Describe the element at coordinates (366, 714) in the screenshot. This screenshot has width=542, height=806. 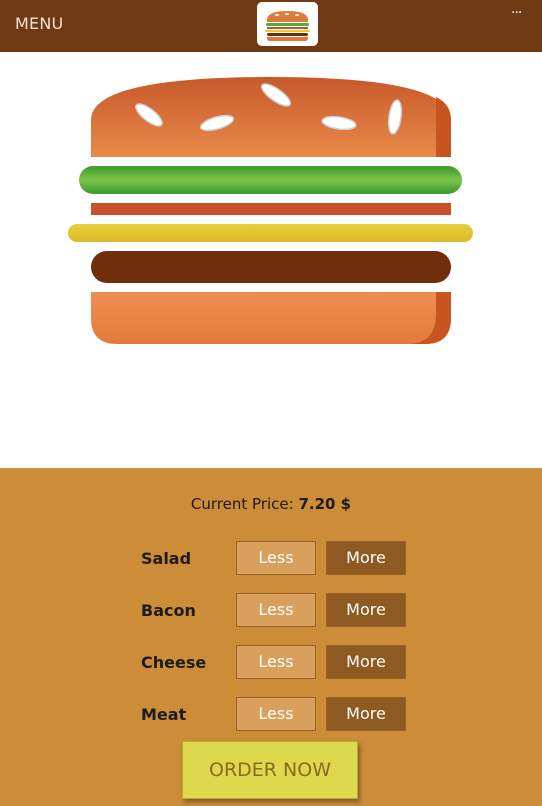
I see `meat-more-button: More` at that location.